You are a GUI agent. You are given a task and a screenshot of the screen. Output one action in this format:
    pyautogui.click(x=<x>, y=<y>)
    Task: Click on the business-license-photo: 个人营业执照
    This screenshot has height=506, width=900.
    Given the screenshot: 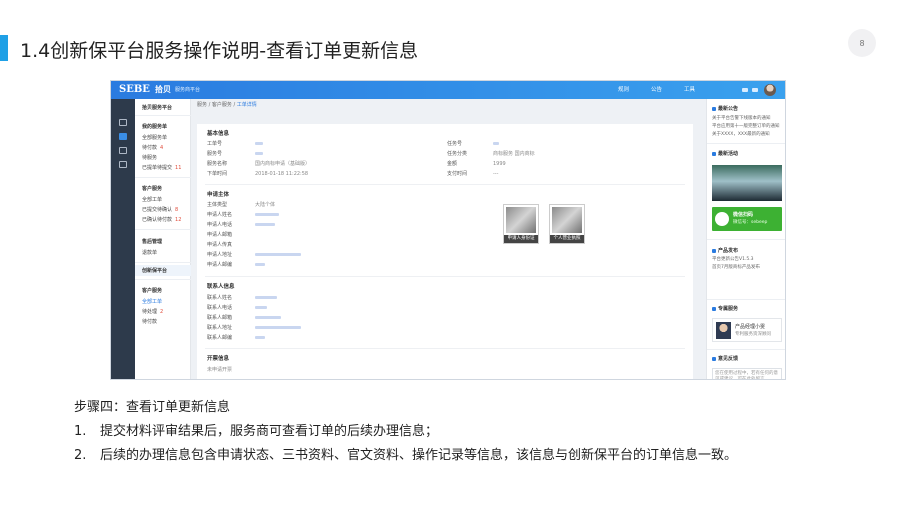 What is the action you would take?
    pyautogui.click(x=567, y=224)
    